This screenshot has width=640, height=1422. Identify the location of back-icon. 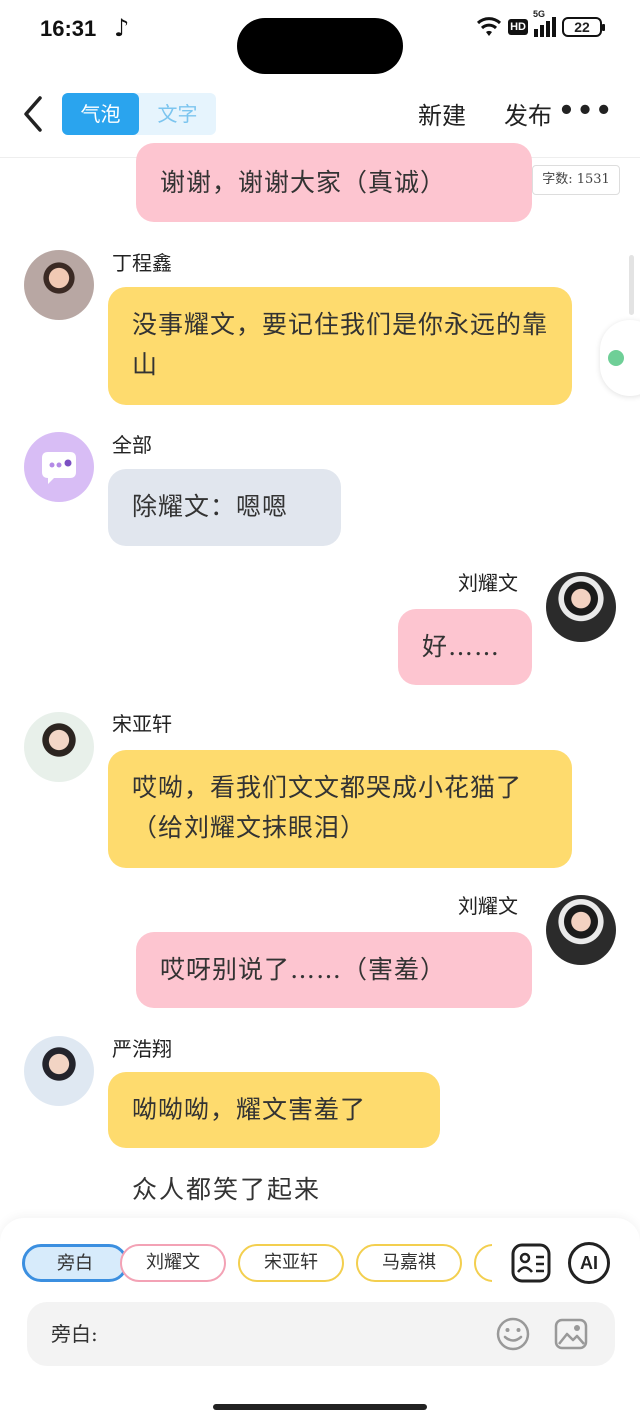
(33, 114).